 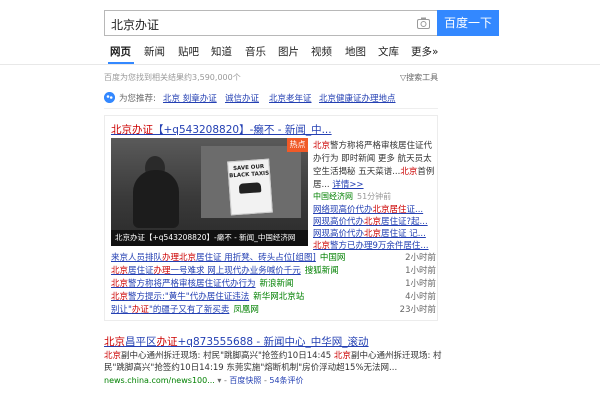 What do you see at coordinates (235, 271) in the screenshot?
I see `li-text: 一号难求 网上现代办业务喊价千元` at bounding box center [235, 271].